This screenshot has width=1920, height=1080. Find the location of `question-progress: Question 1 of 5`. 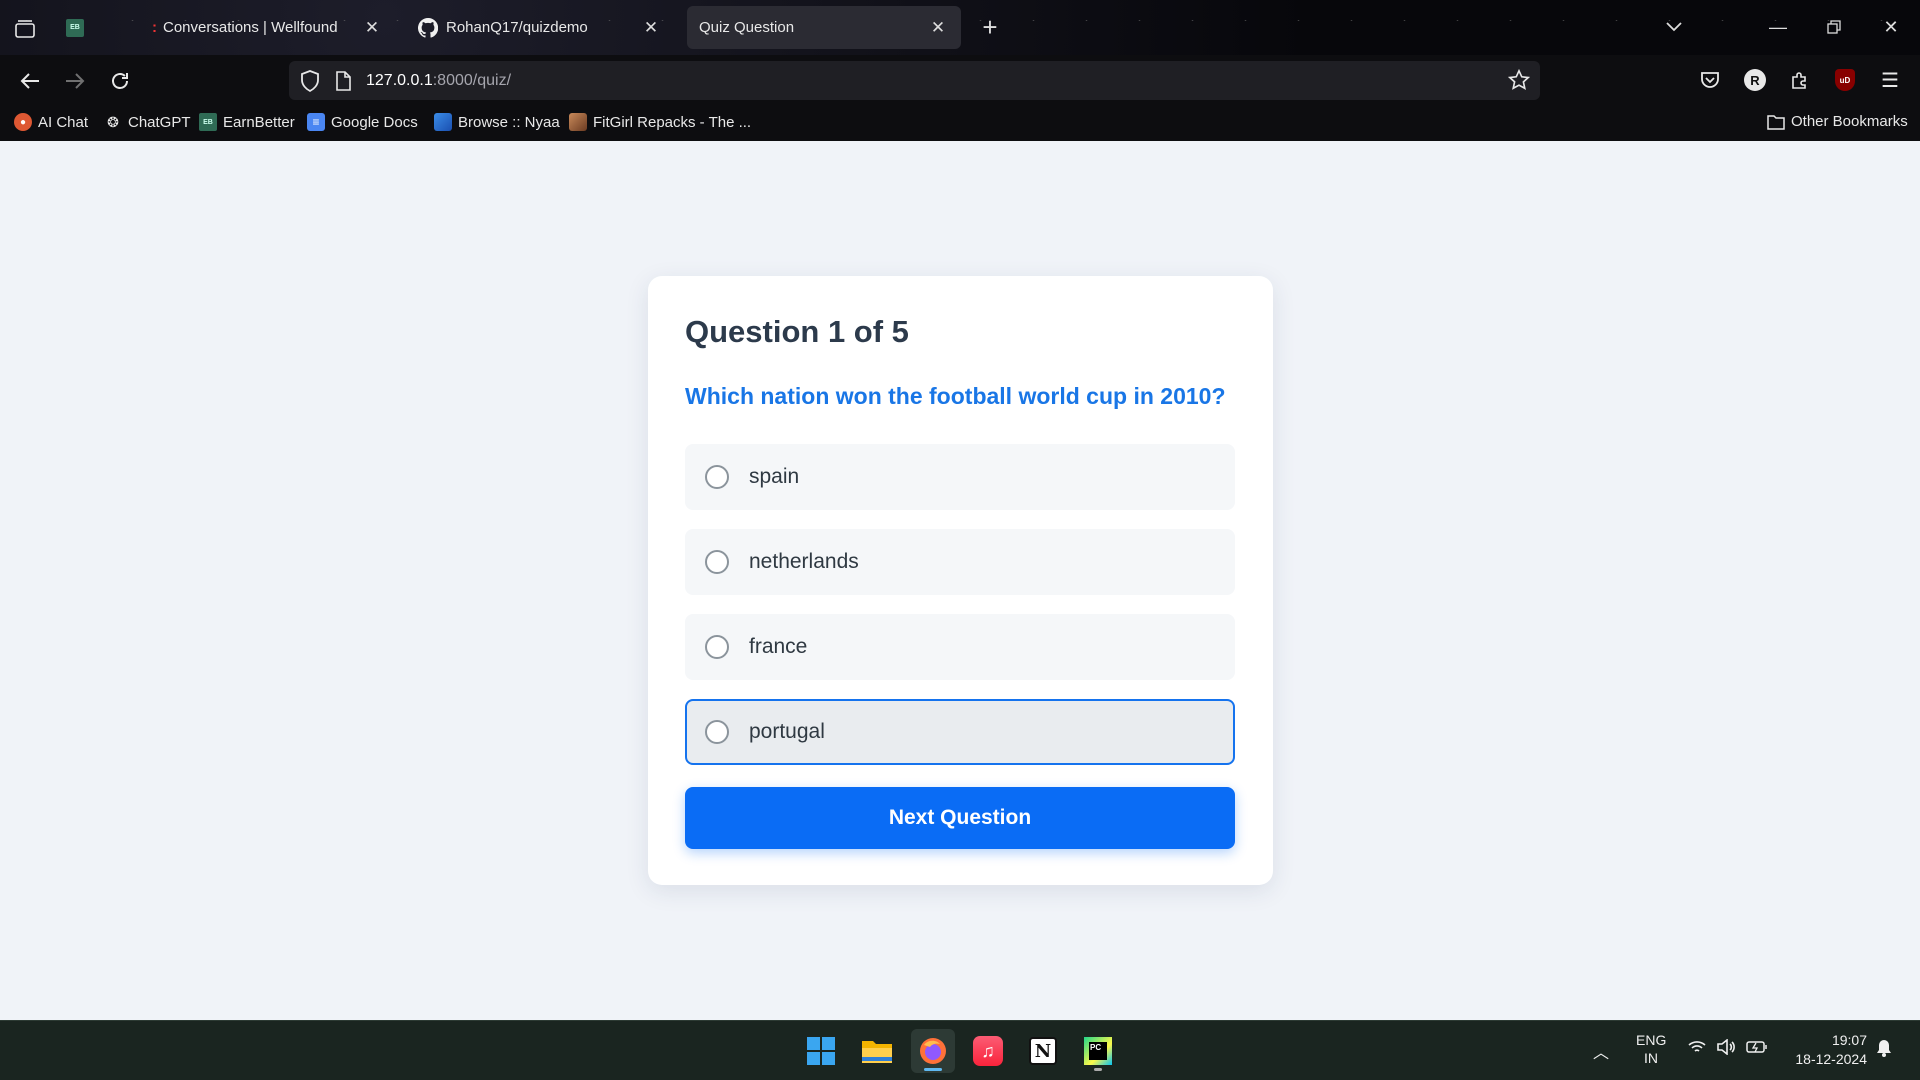

question-progress: Question 1 of 5 is located at coordinates (797, 331).